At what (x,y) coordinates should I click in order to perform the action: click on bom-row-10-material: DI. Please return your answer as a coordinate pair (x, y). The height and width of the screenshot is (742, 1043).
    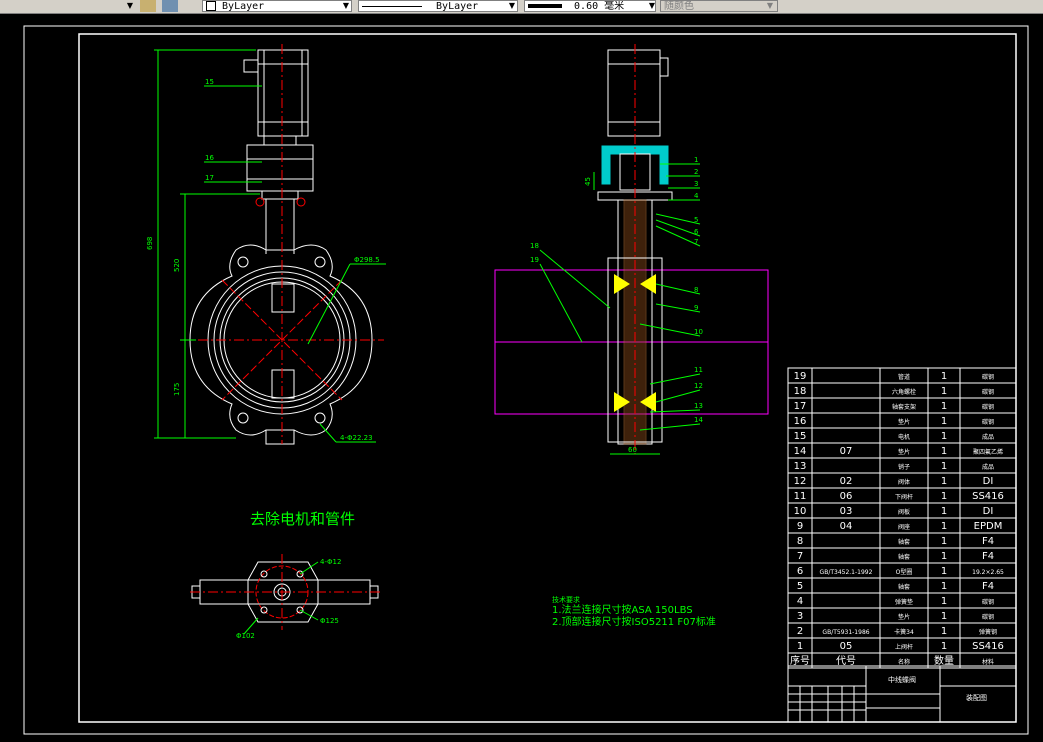
    Looking at the image, I should click on (988, 511).